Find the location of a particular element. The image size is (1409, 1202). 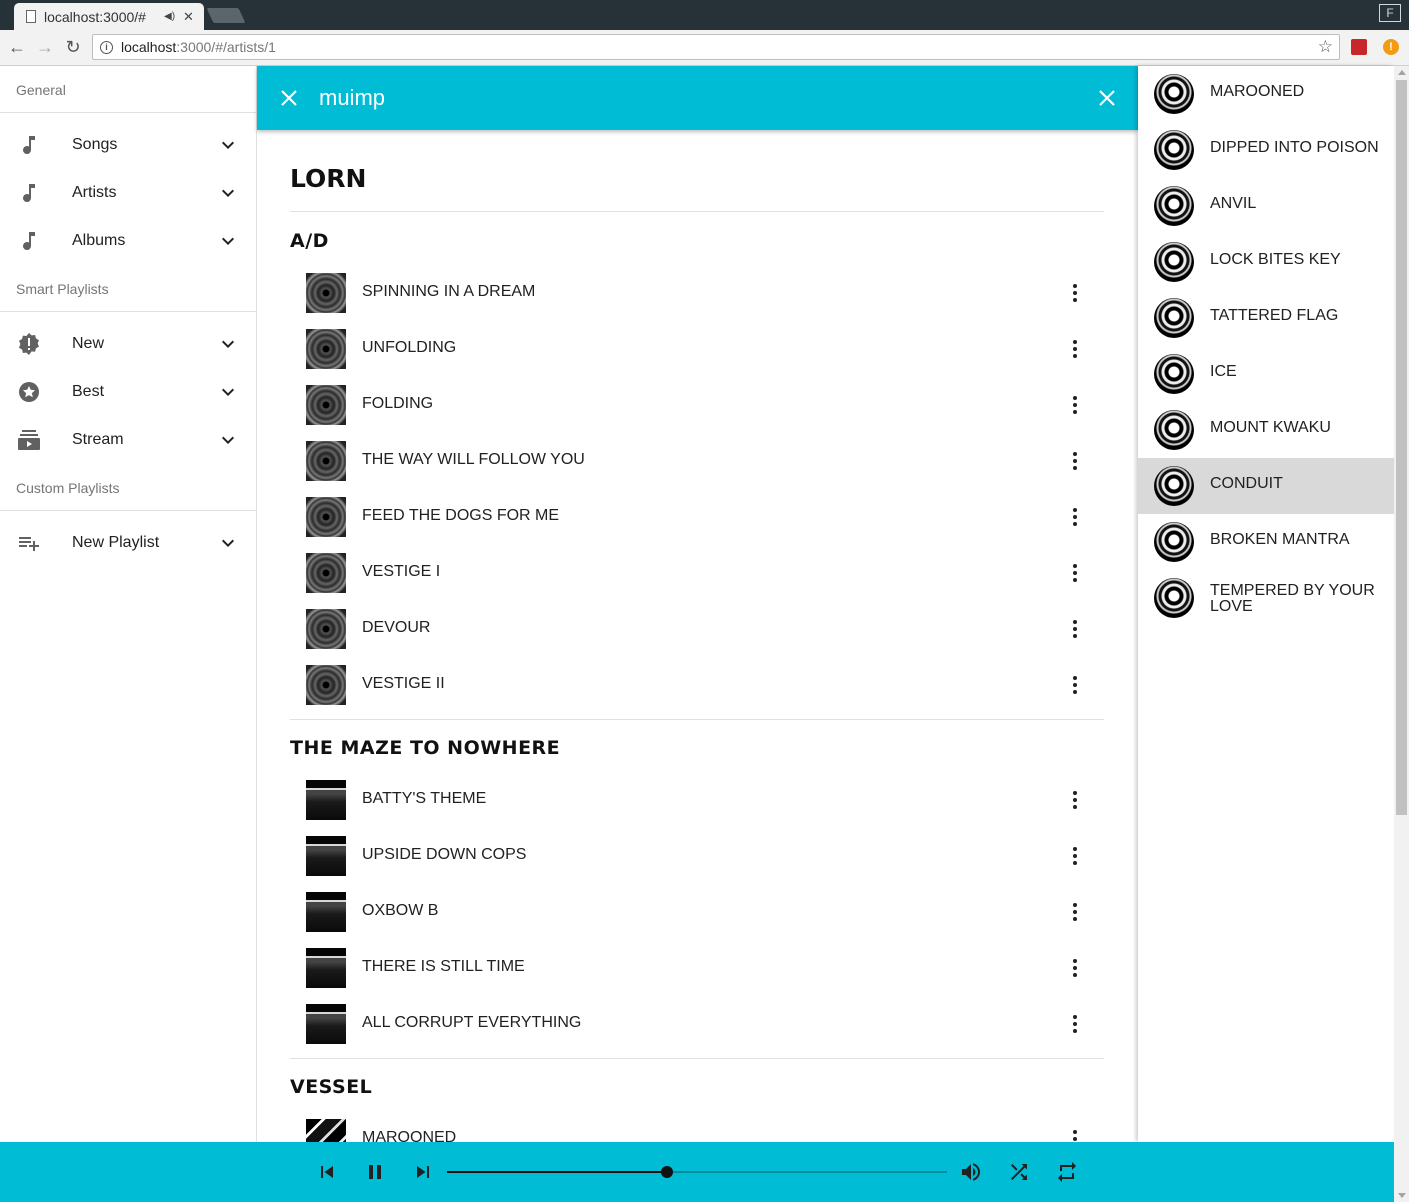

queue-item: ICE is located at coordinates (1266, 374).